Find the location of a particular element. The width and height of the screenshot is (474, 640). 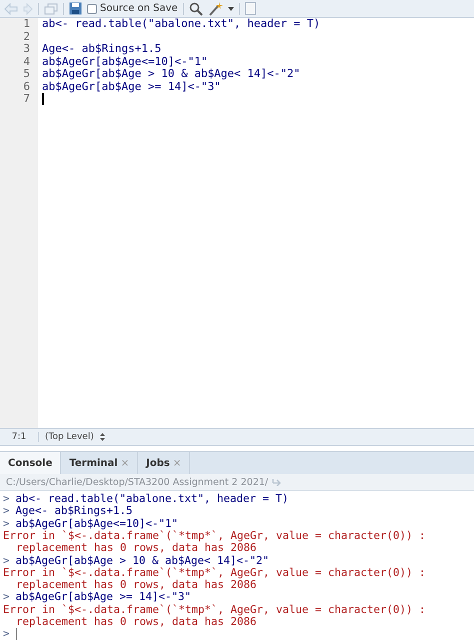

code-line: ab$AgeGr[ab$Age >= 14]<-"3" is located at coordinates (131, 86).